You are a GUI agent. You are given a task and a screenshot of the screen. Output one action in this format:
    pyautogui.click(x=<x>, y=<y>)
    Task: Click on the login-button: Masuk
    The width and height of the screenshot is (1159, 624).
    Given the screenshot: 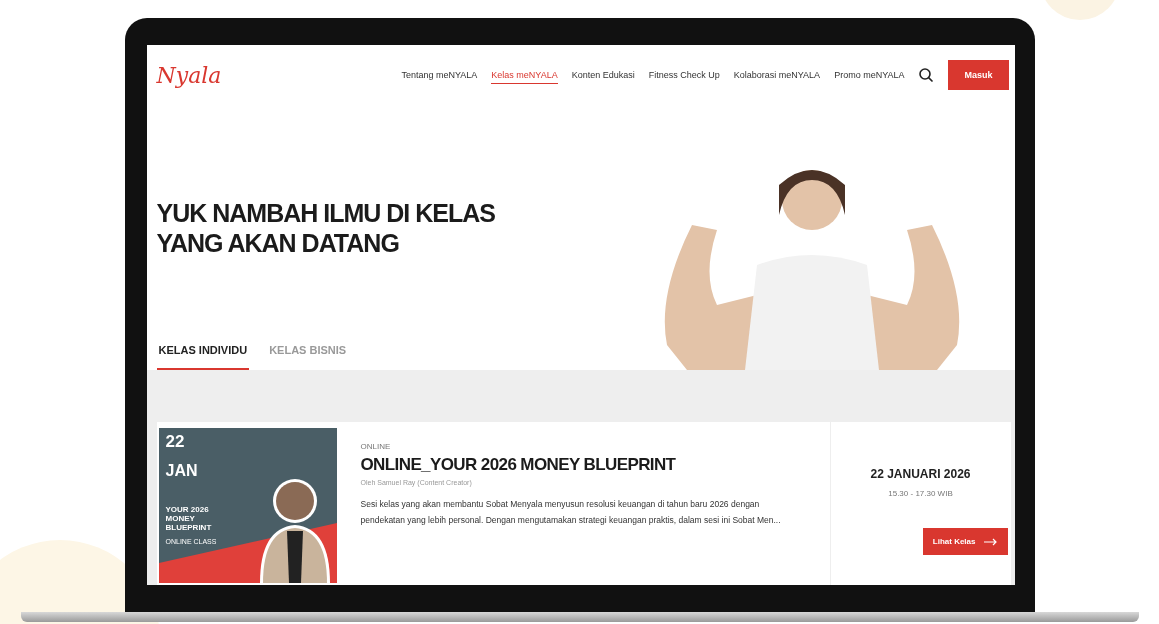 What is the action you would take?
    pyautogui.click(x=978, y=75)
    